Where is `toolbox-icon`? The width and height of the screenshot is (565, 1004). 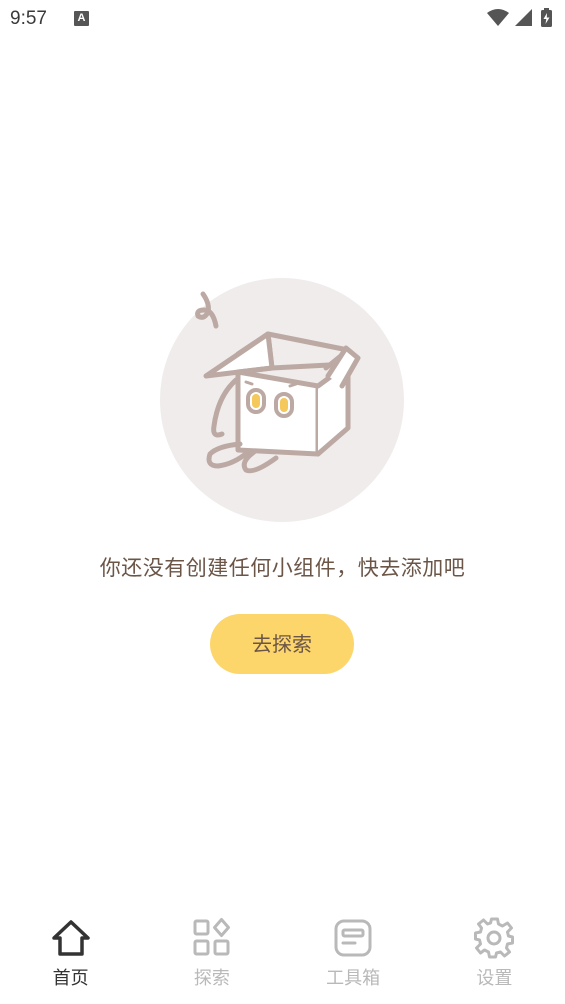 toolbox-icon is located at coordinates (353, 938).